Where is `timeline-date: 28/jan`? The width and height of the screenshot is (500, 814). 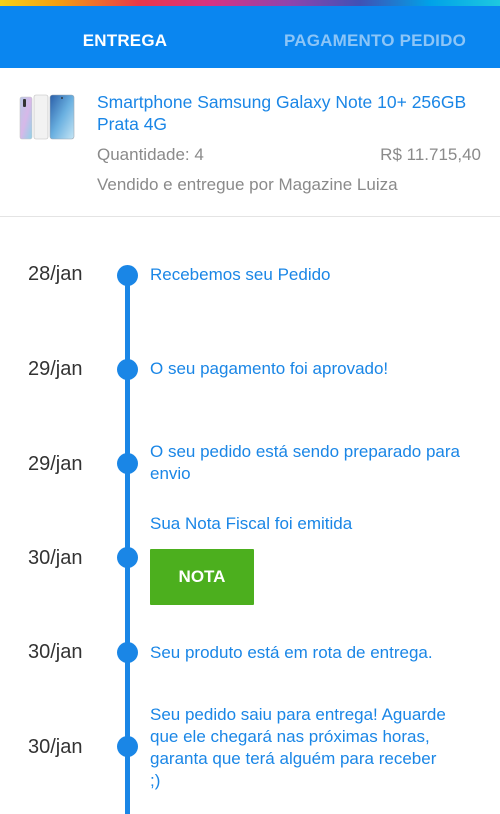
timeline-date: 28/jan is located at coordinates (55, 274).